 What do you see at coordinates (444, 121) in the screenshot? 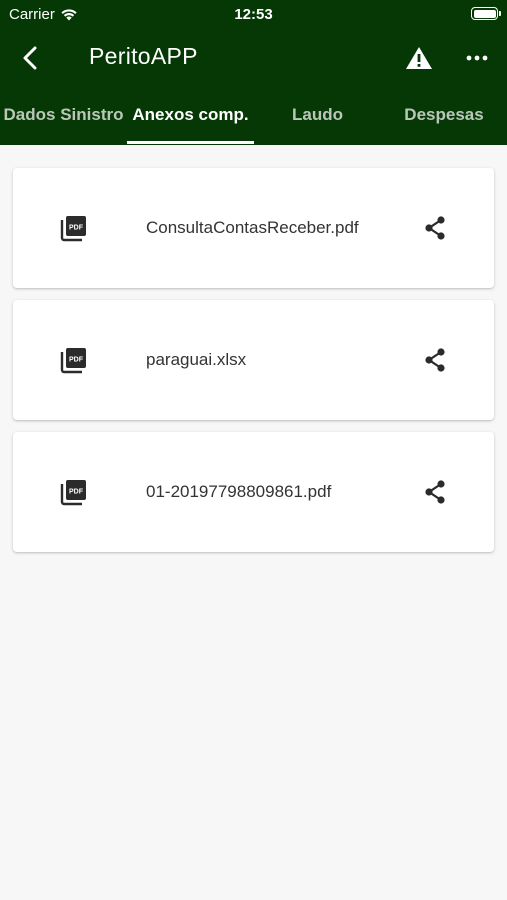
I see `tab-despesas: Despesas` at bounding box center [444, 121].